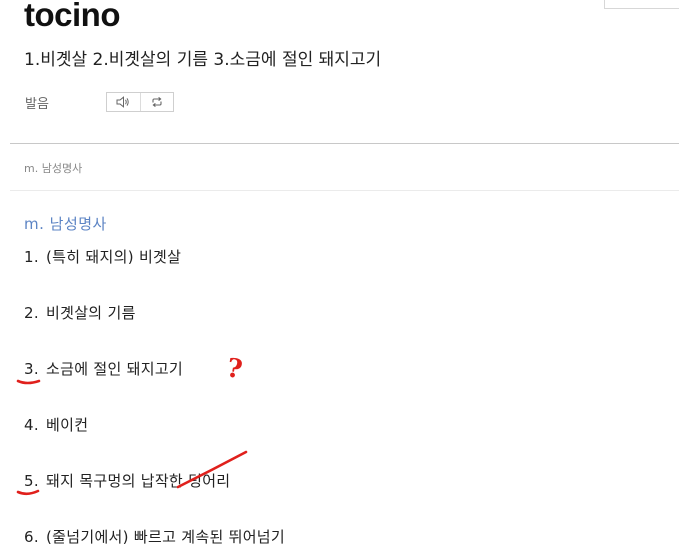  I want to click on sense-text: 소금에 절인 돼지고기, so click(115, 369).